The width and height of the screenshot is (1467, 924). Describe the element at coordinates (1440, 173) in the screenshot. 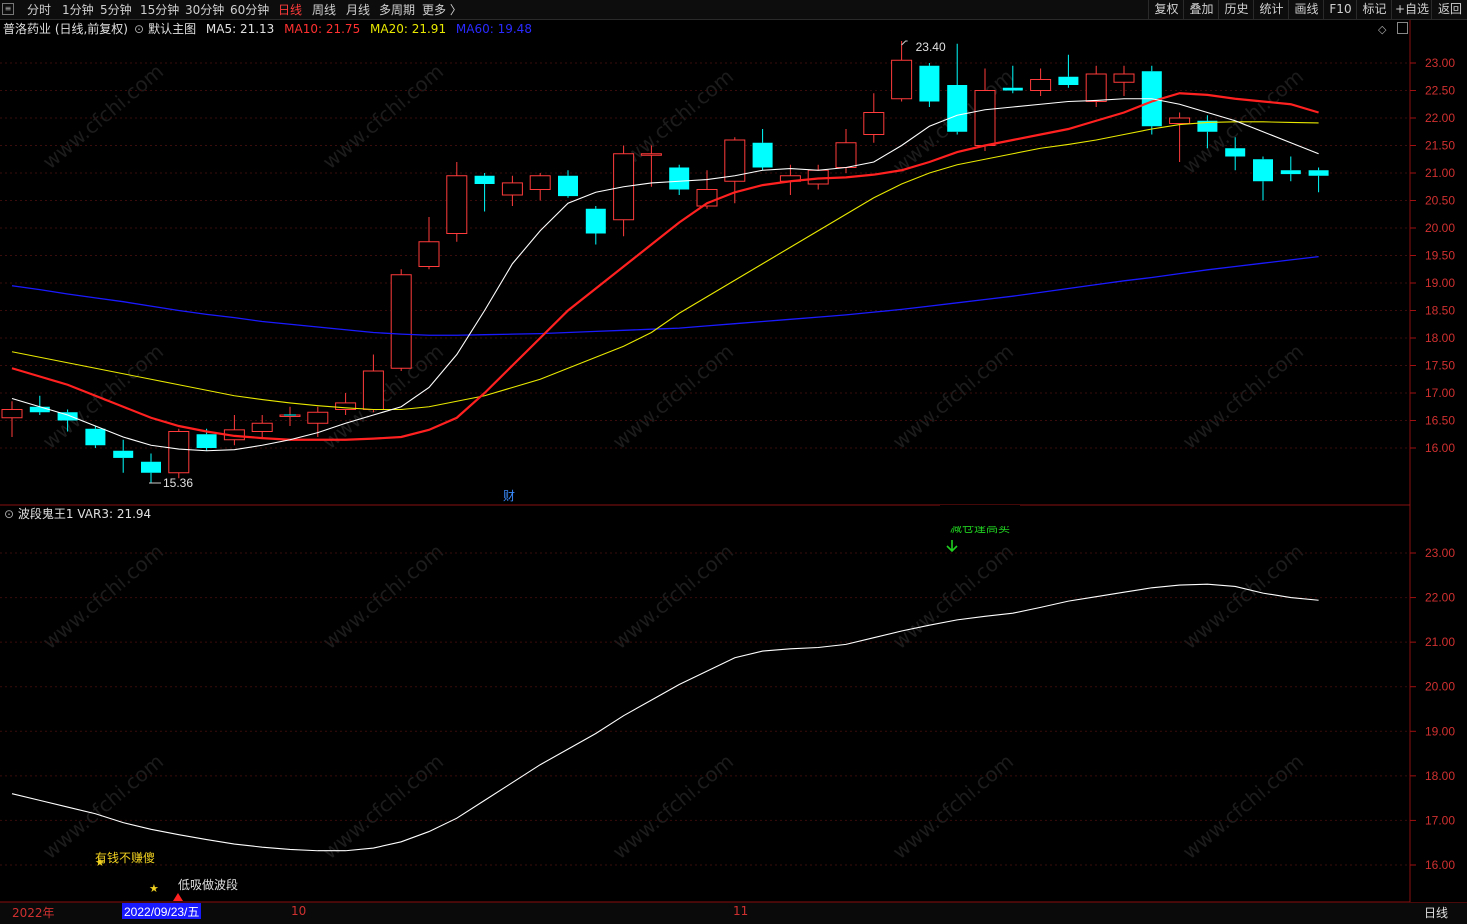

I see `price-tick-label: 21.00` at that location.